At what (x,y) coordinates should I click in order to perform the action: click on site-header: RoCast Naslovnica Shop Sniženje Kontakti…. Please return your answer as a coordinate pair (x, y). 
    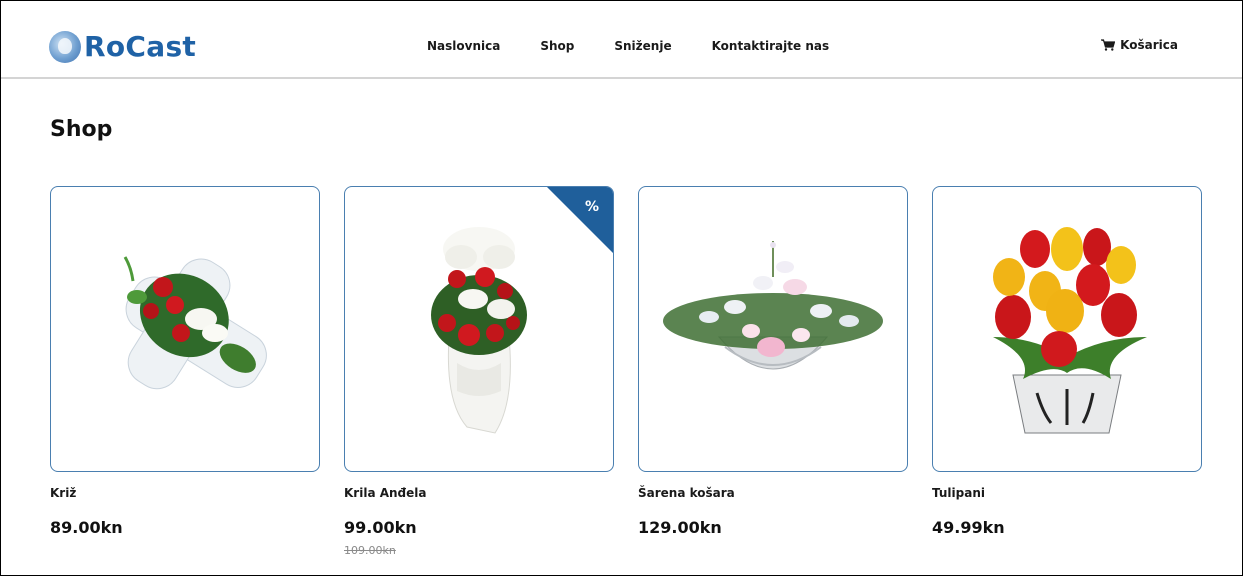
    Looking at the image, I should click on (621, 40).